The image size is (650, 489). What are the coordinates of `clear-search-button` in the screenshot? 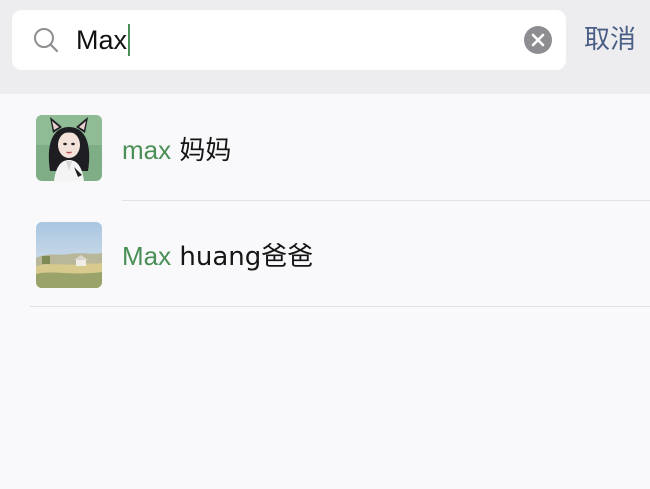 It's located at (538, 40).